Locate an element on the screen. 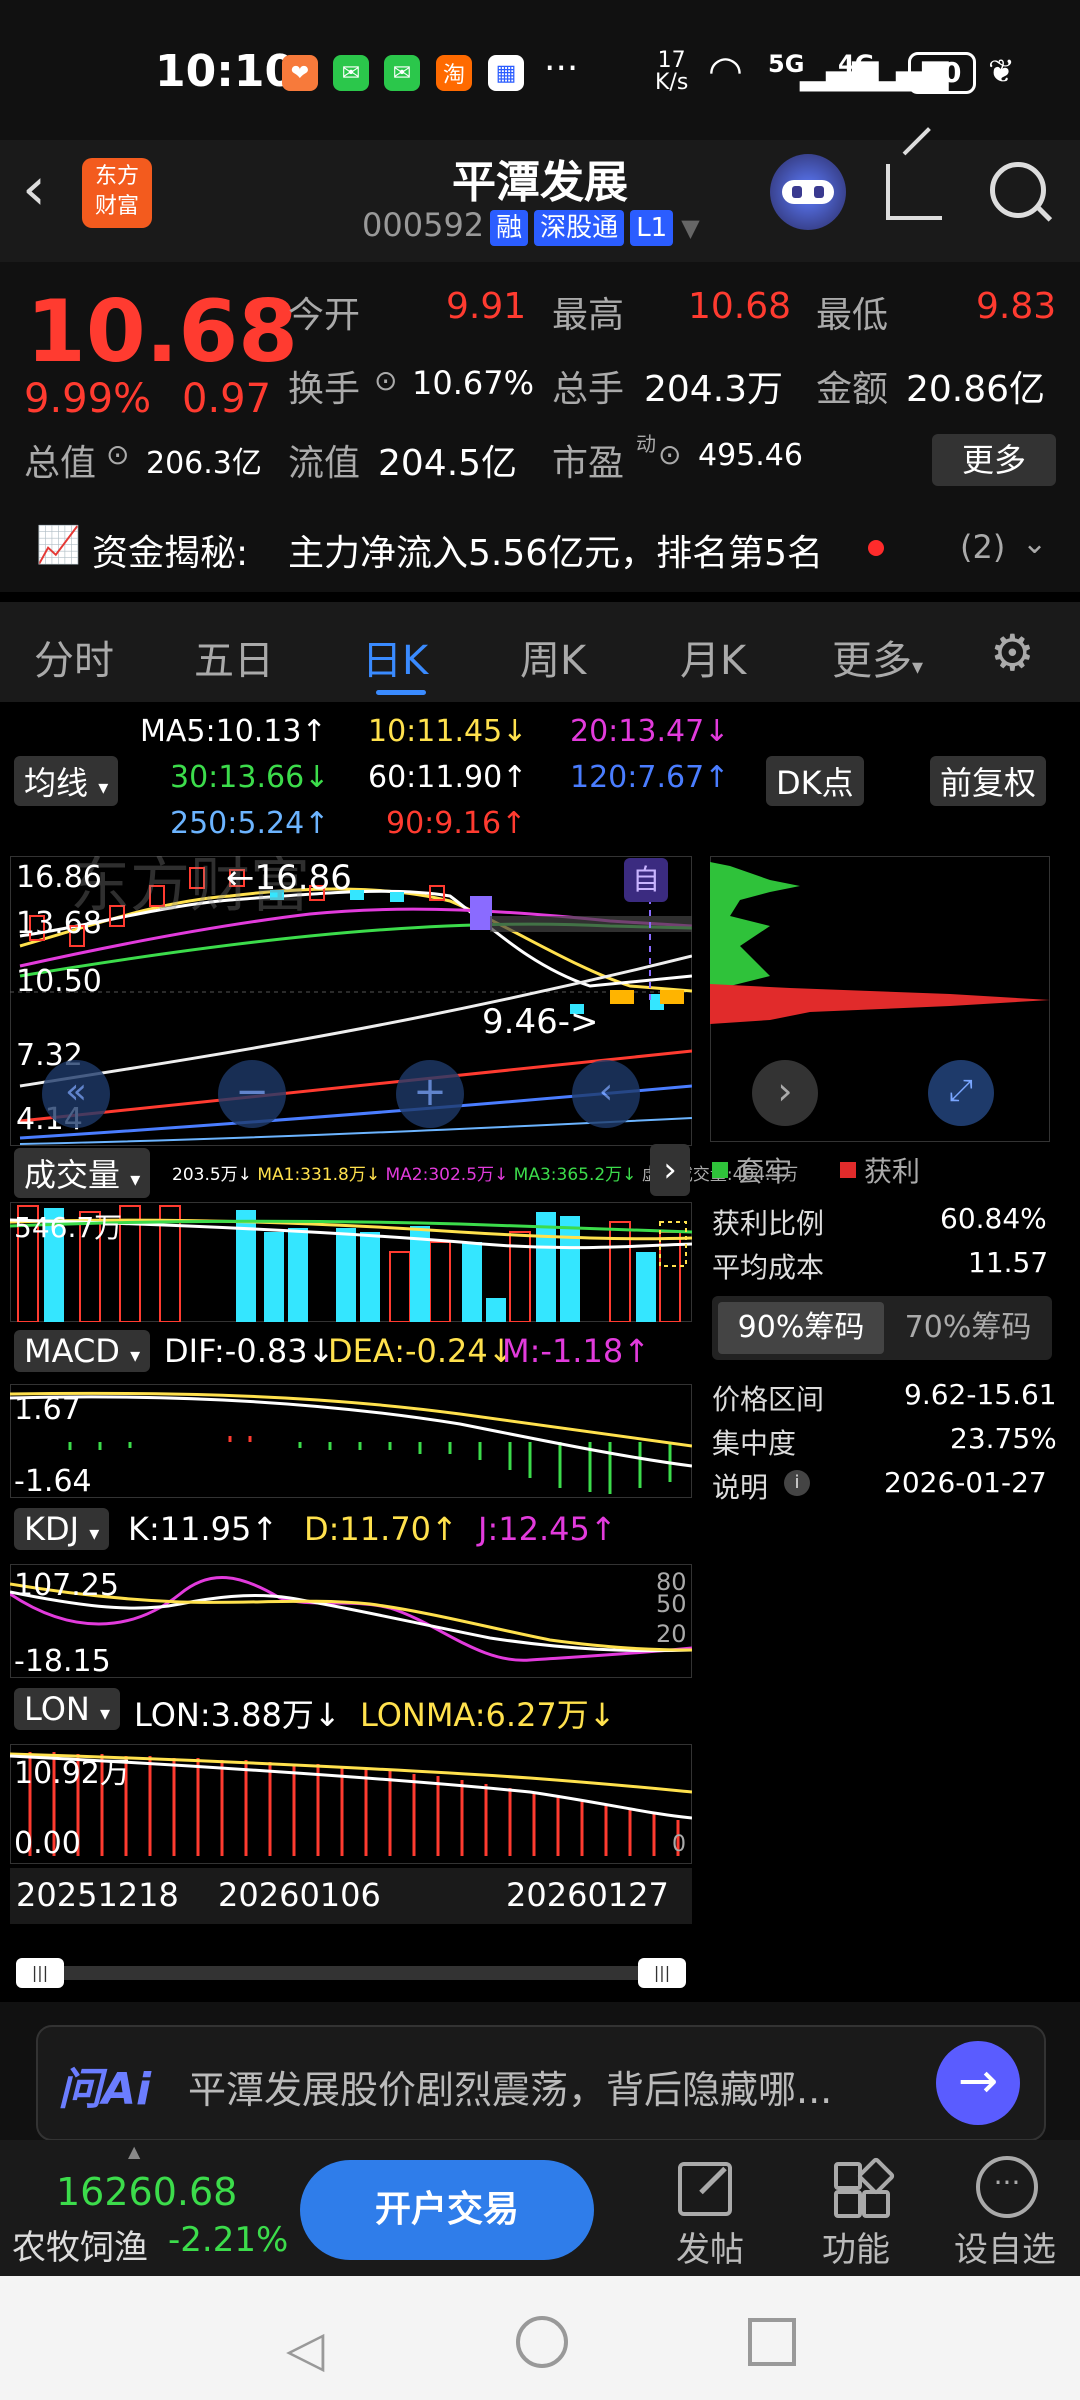  trade-button: 开户交易 is located at coordinates (447, 2210).